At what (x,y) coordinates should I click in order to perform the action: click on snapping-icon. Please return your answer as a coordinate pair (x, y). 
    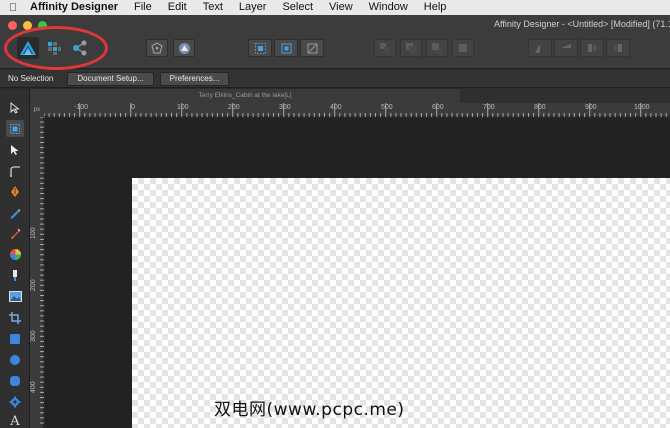
    Looking at the image, I should click on (157, 48).